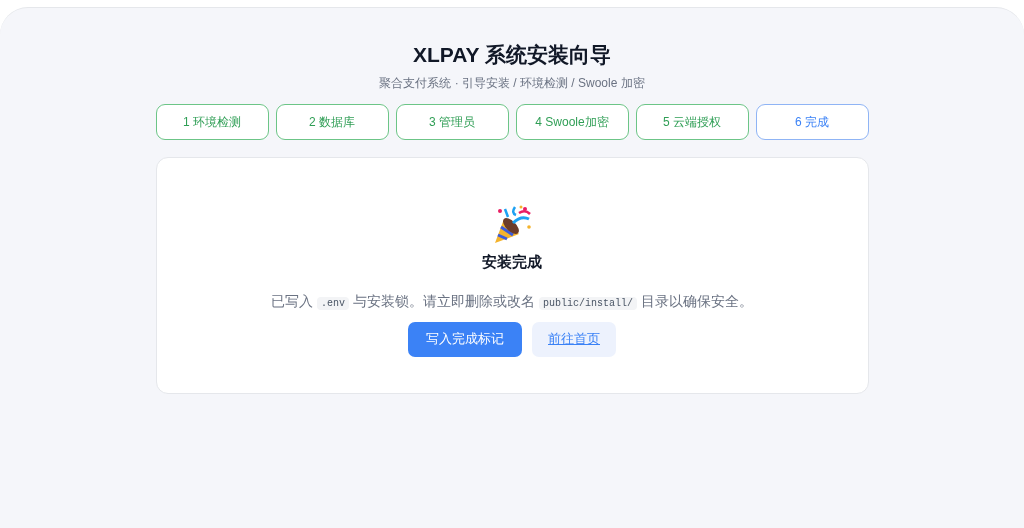 The image size is (1024, 528). Describe the element at coordinates (512, 83) in the screenshot. I see `page-subtitle: 聚合支付系统 · 引导安装 / 环境检测 / Swoole 加密` at that location.